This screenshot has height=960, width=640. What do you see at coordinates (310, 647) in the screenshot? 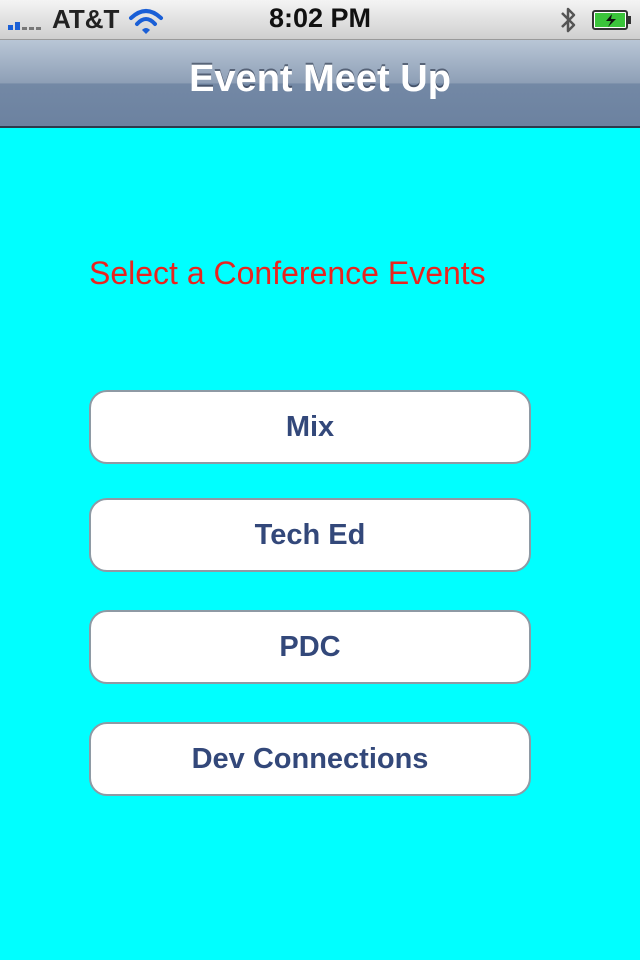
I see `pdc-button: PDC` at bounding box center [310, 647].